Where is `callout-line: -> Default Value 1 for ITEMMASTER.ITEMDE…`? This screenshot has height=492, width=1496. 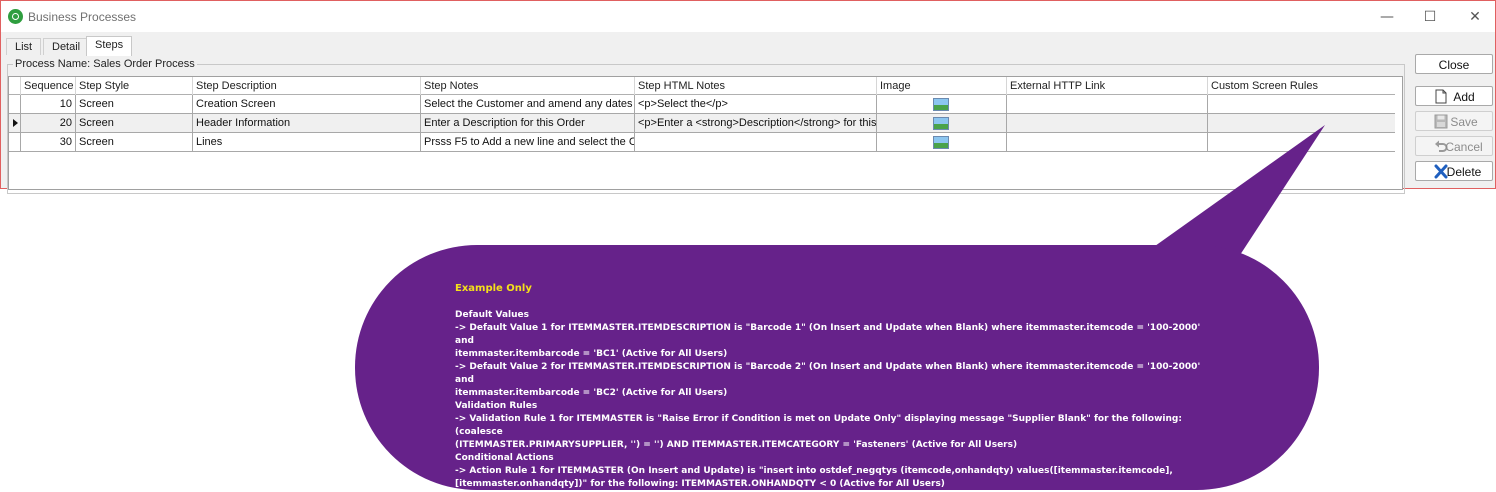
callout-line: -> Default Value 1 for ITEMMASTER.ITEMDE… is located at coordinates (828, 334).